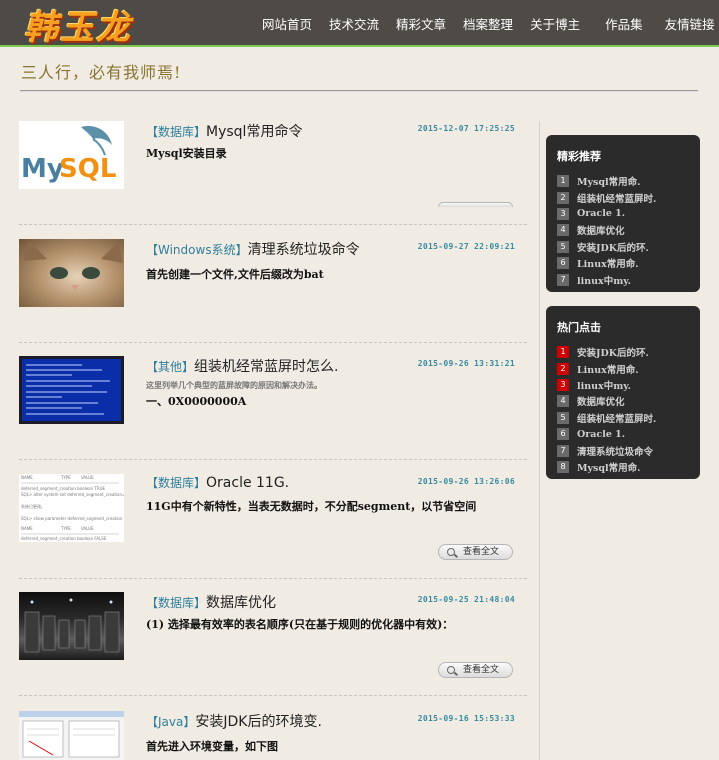  I want to click on recommend-link: 数据库优化, so click(601, 230).